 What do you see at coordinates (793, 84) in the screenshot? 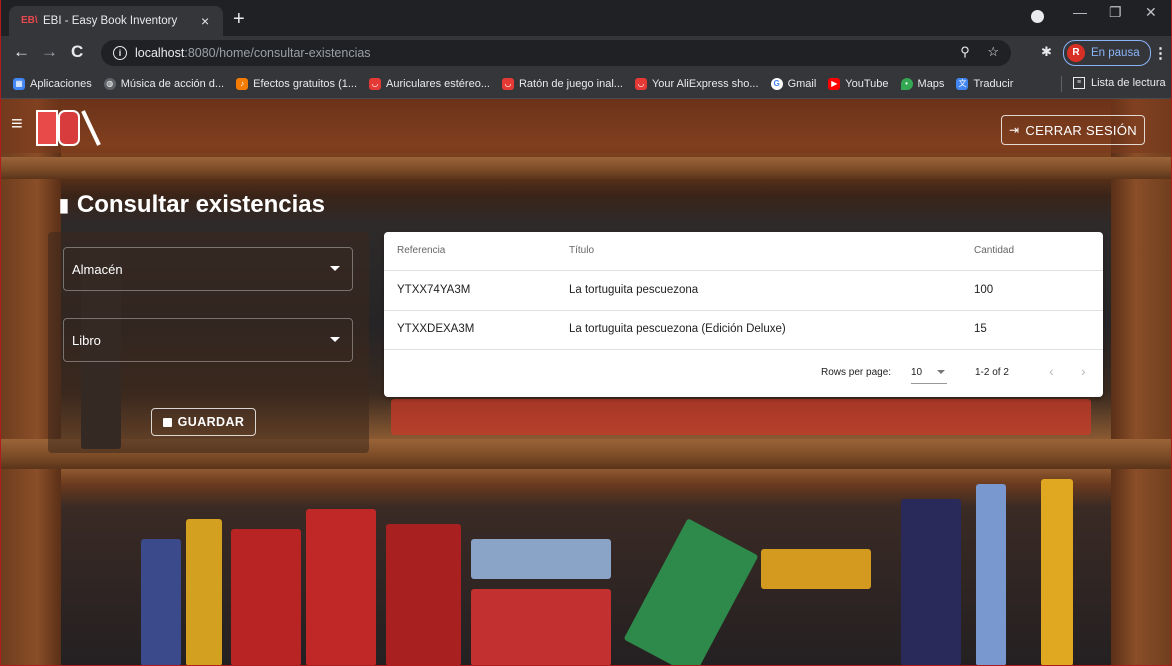
I see `bookmark-item: G Gmail` at bounding box center [793, 84].